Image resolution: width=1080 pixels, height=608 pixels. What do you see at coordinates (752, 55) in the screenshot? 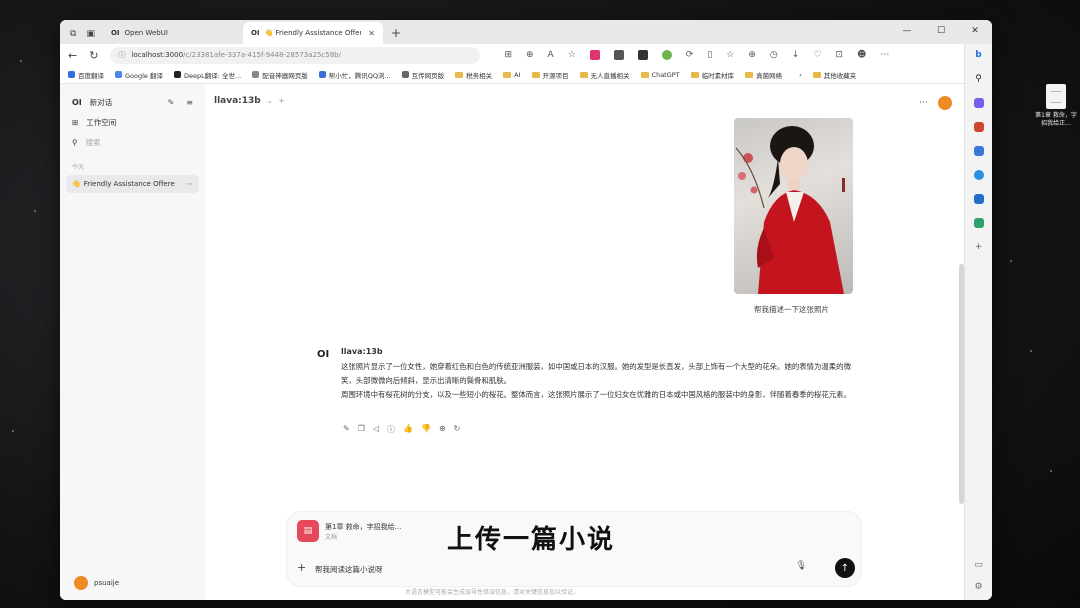
I see `collections-icon: ⊕` at bounding box center [752, 55].